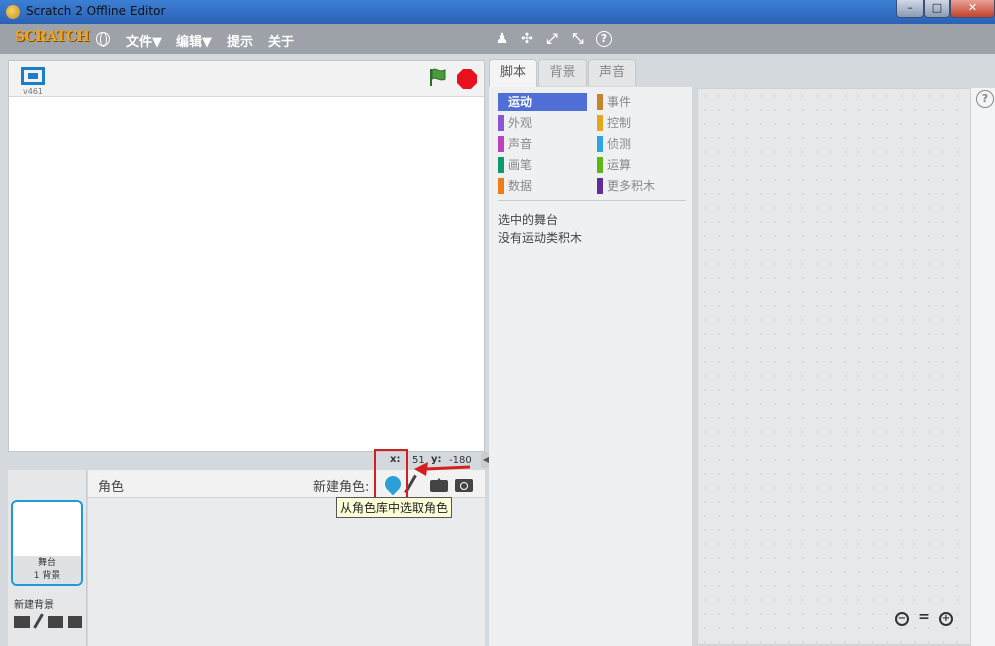  What do you see at coordinates (631, 186) in the screenshot?
I see `category-label: 更多积木` at bounding box center [631, 186].